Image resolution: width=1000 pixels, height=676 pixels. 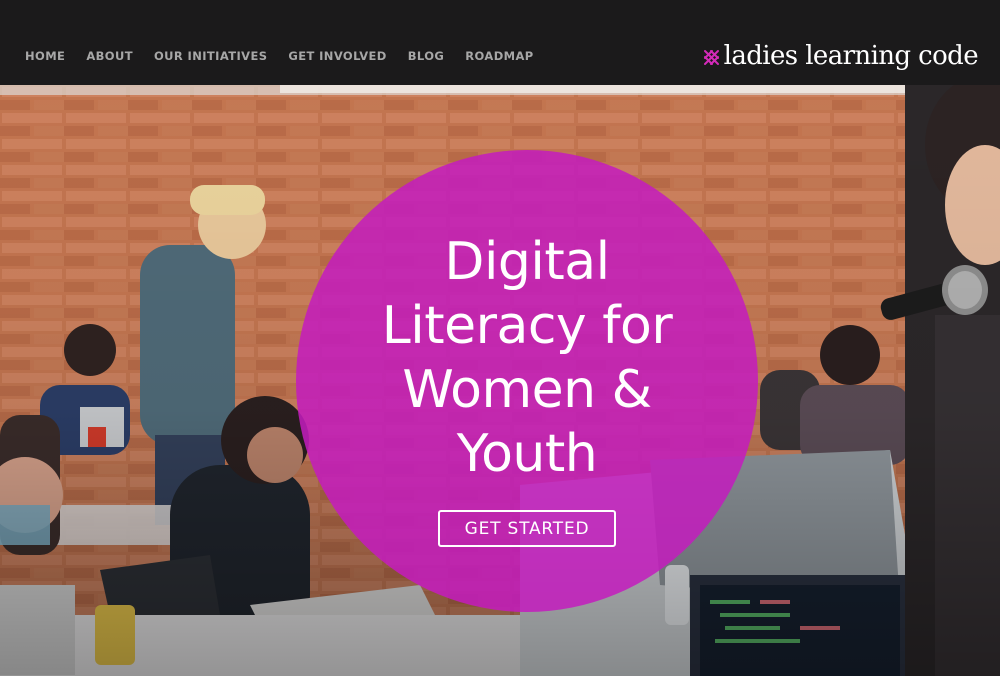 I want to click on nav-home: HOME, so click(x=45, y=56).